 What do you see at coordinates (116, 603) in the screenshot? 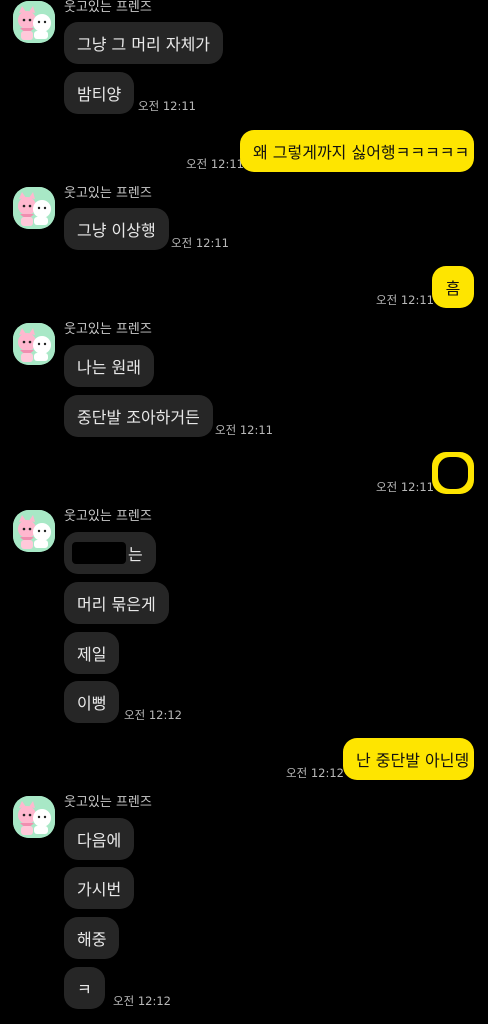
I see `message-bubble: 머리 묶은게` at bounding box center [116, 603].